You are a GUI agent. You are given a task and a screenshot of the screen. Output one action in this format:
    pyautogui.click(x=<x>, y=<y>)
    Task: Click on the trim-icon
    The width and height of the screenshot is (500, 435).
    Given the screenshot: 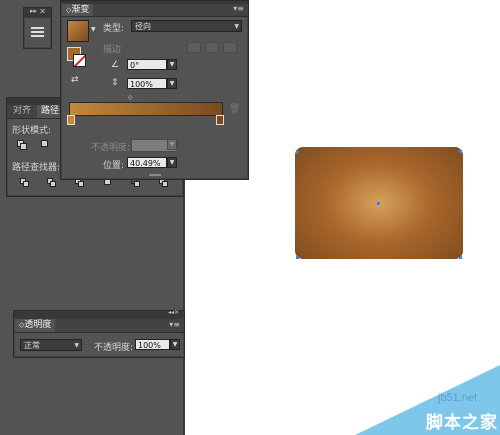 What is the action you would take?
    pyautogui.click(x=51, y=182)
    